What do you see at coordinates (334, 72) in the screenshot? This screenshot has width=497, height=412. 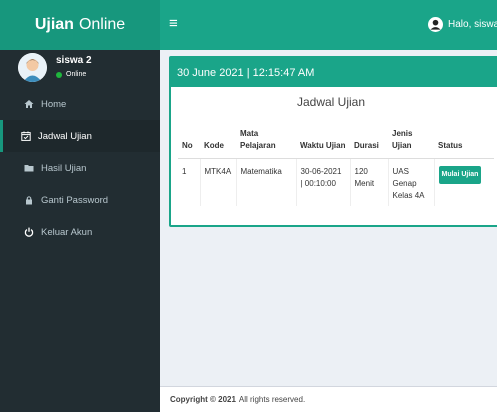 I see `datetime-header: 30 June 2021 | 12:15:47 AM` at bounding box center [334, 72].